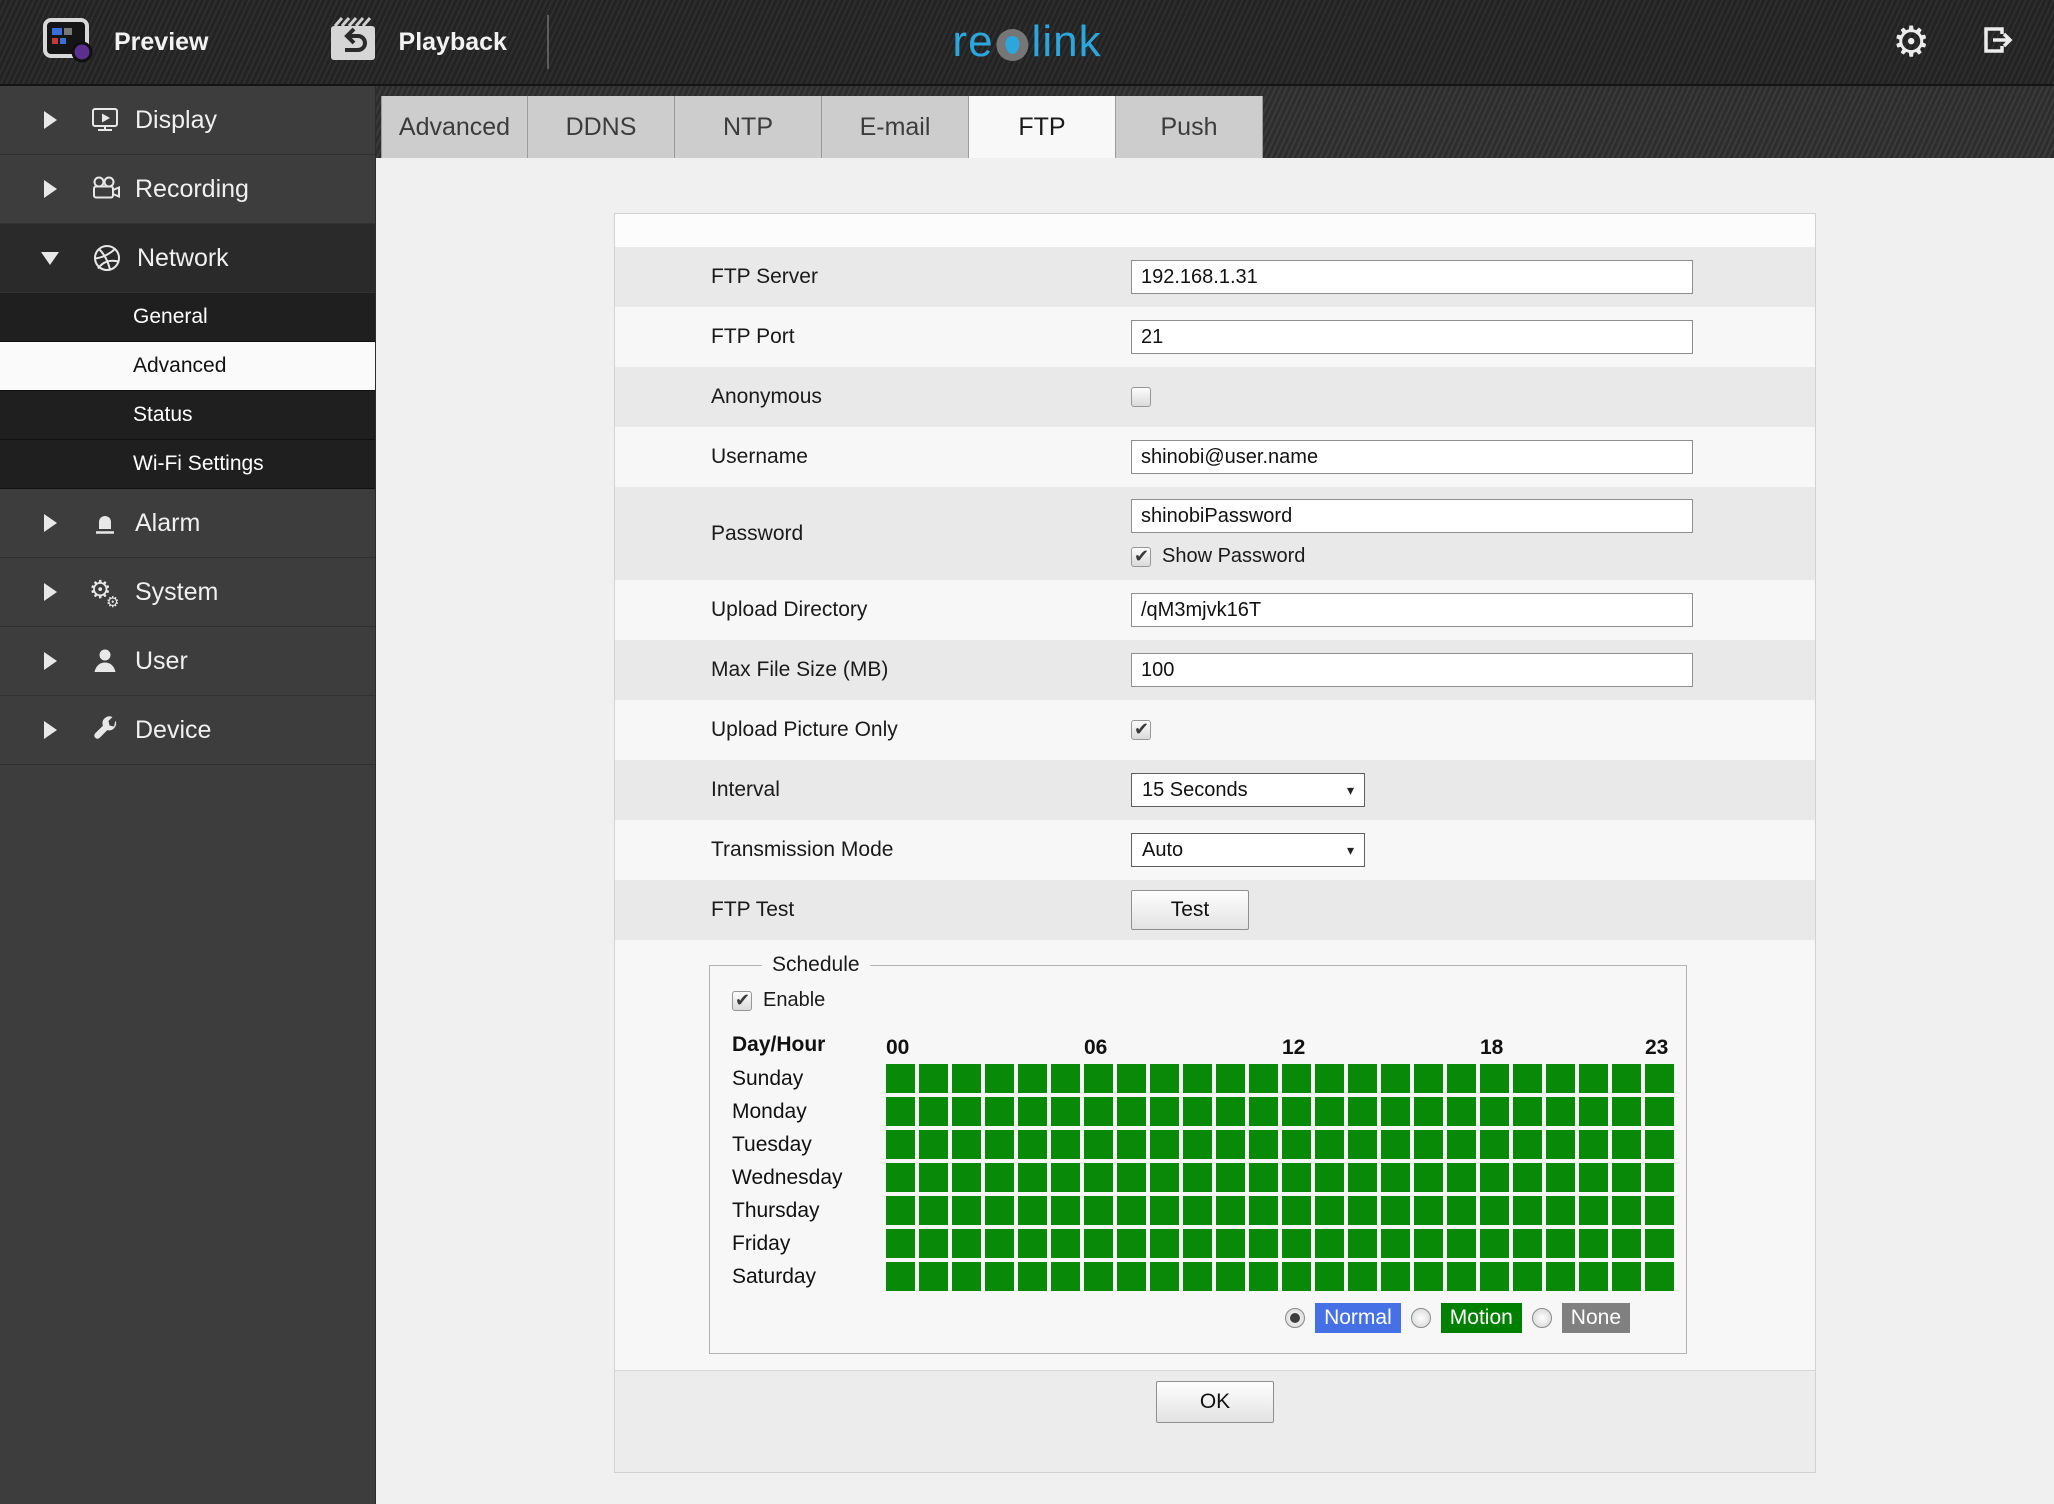 The width and height of the screenshot is (2054, 1504). Describe the element at coordinates (1248, 850) in the screenshot. I see `transmission-mode-select: Auto ▾` at that location.